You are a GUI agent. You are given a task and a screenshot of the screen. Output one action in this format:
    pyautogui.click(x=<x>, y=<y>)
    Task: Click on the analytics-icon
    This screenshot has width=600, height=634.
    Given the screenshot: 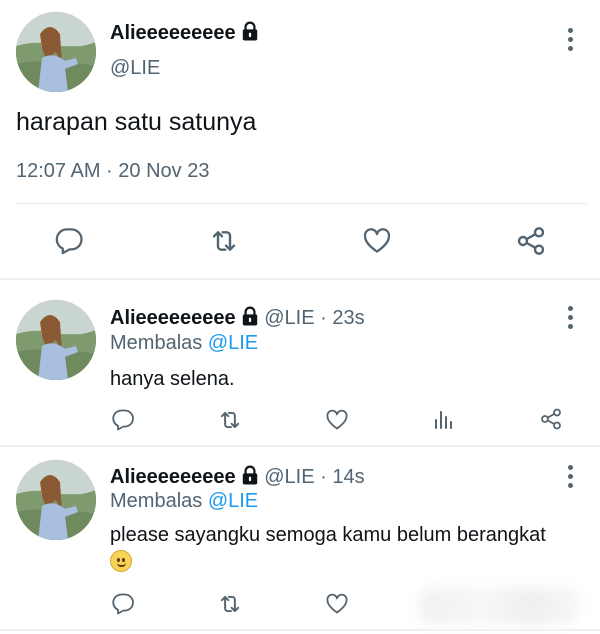 What is the action you would take?
    pyautogui.click(x=444, y=420)
    